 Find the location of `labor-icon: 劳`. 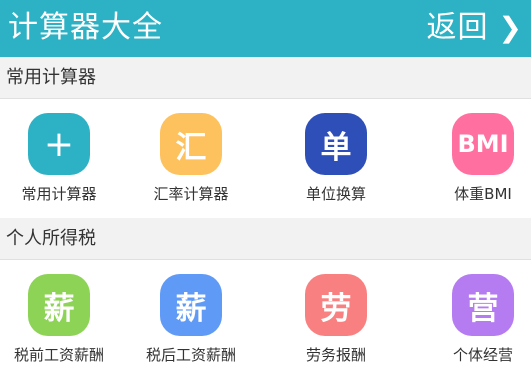

labor-icon: 劳 is located at coordinates (336, 305).